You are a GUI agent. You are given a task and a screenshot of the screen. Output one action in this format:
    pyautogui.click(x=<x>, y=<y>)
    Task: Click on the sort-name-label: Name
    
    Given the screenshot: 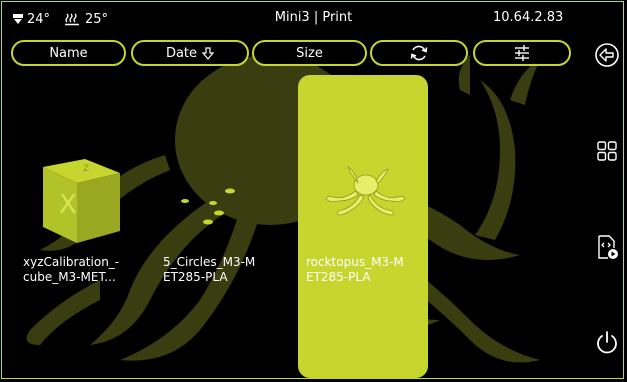 What is the action you would take?
    pyautogui.click(x=68, y=53)
    